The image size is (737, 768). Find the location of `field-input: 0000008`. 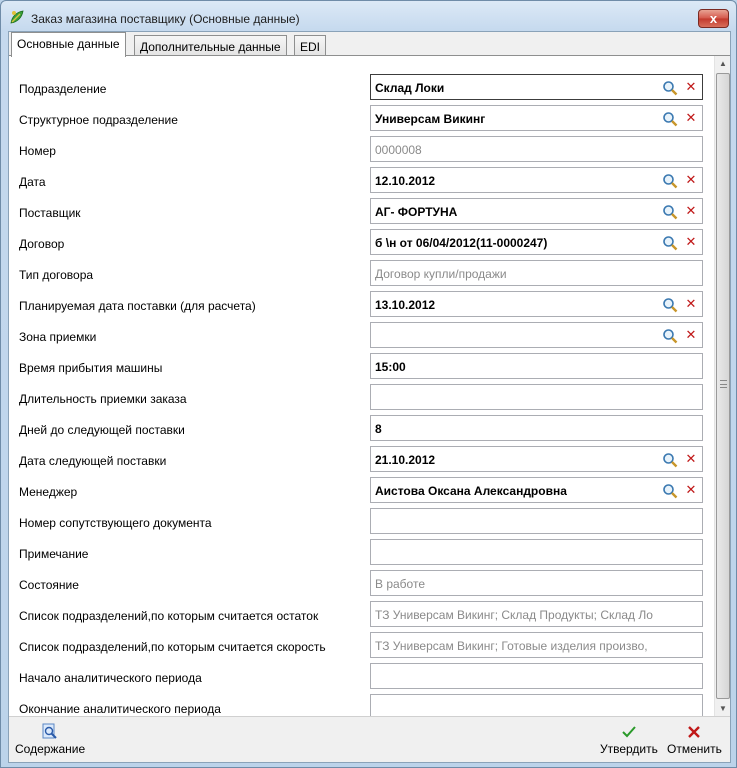

field-input: 0000008 is located at coordinates (536, 149).